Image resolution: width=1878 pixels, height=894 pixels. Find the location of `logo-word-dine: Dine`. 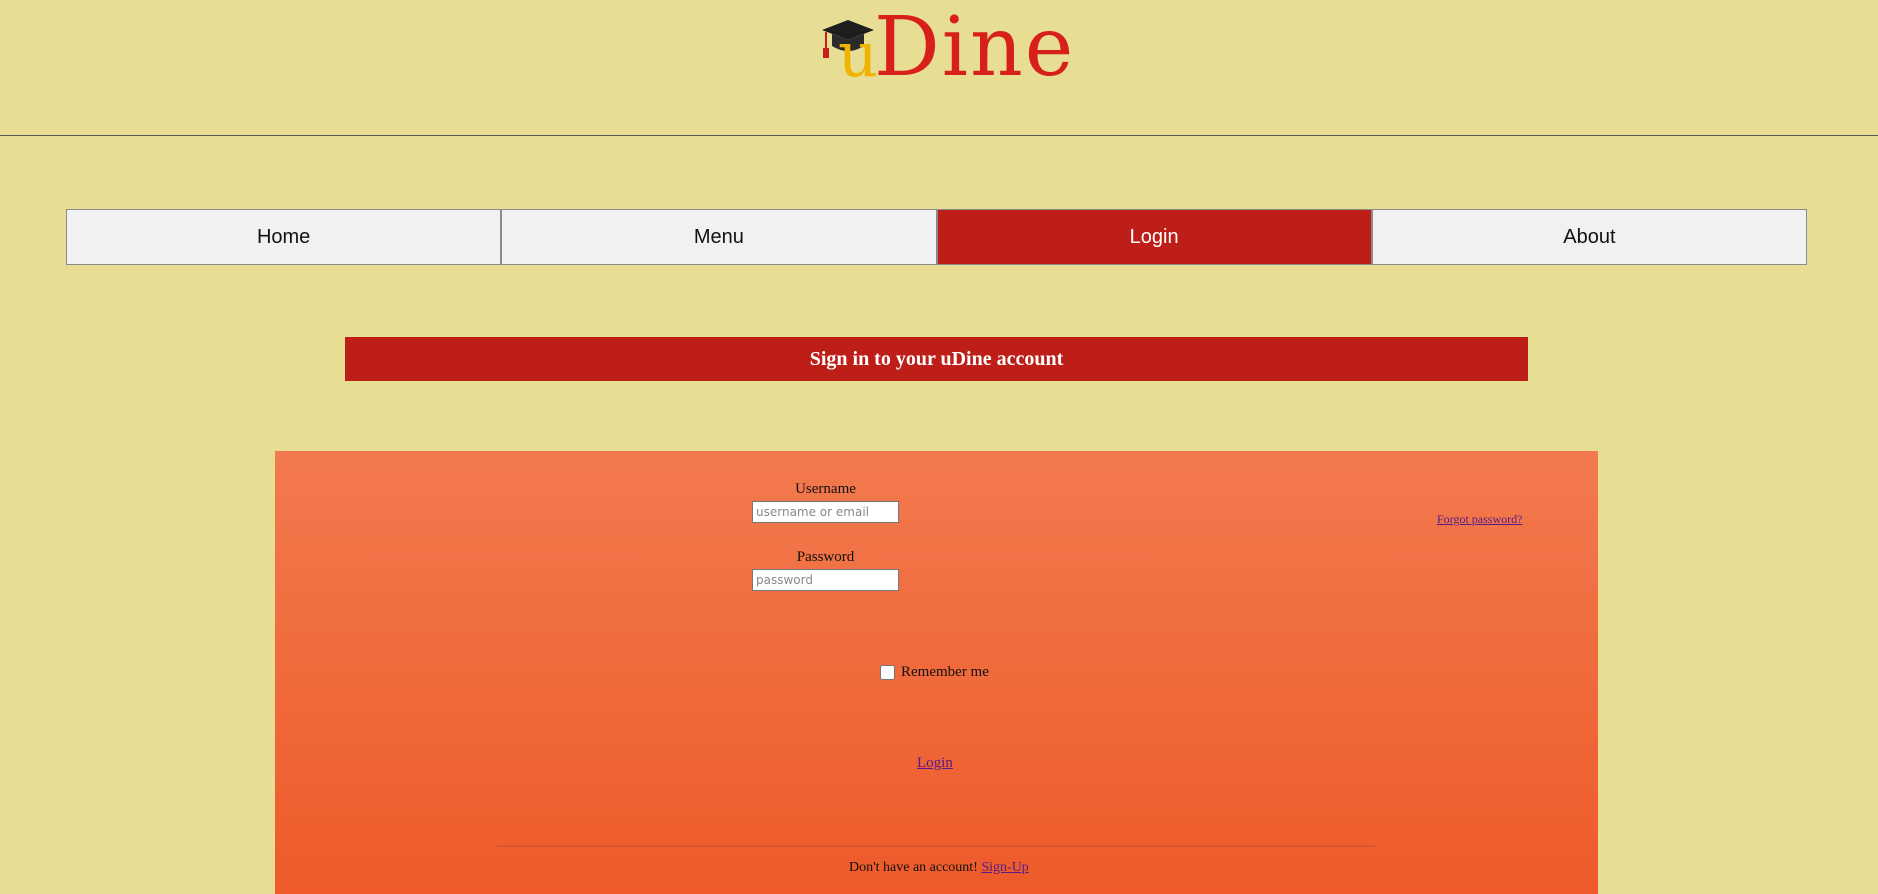

logo-word-dine: Dine is located at coordinates (975, 47).